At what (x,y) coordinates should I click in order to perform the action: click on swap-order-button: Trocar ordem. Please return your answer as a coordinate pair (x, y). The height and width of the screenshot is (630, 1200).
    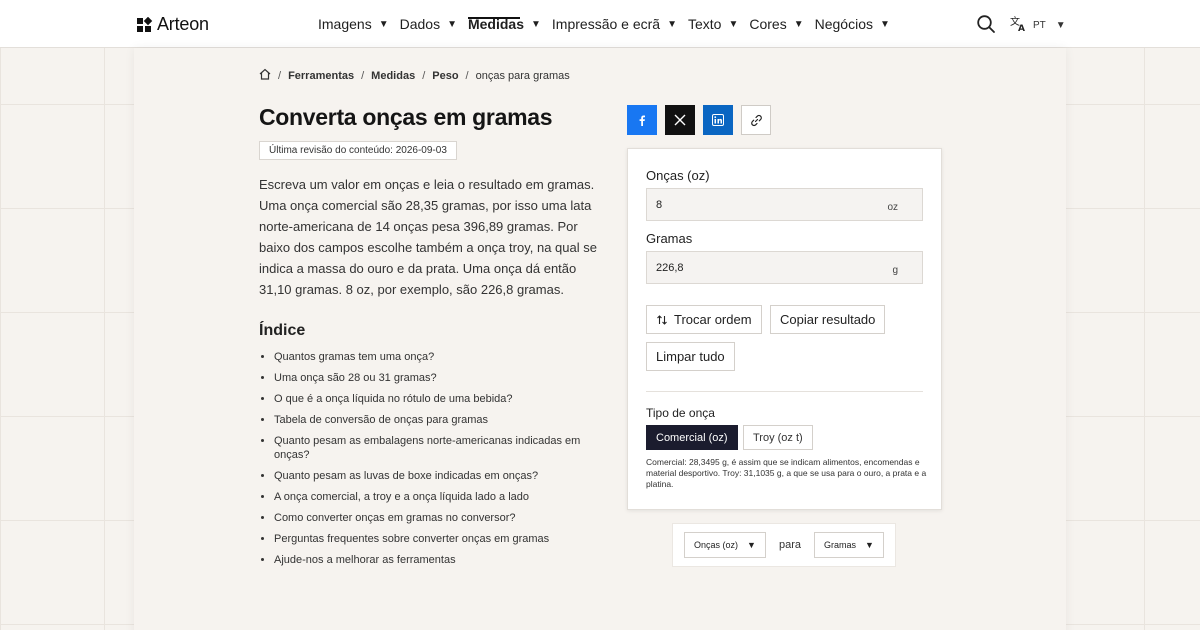
    Looking at the image, I should click on (704, 319).